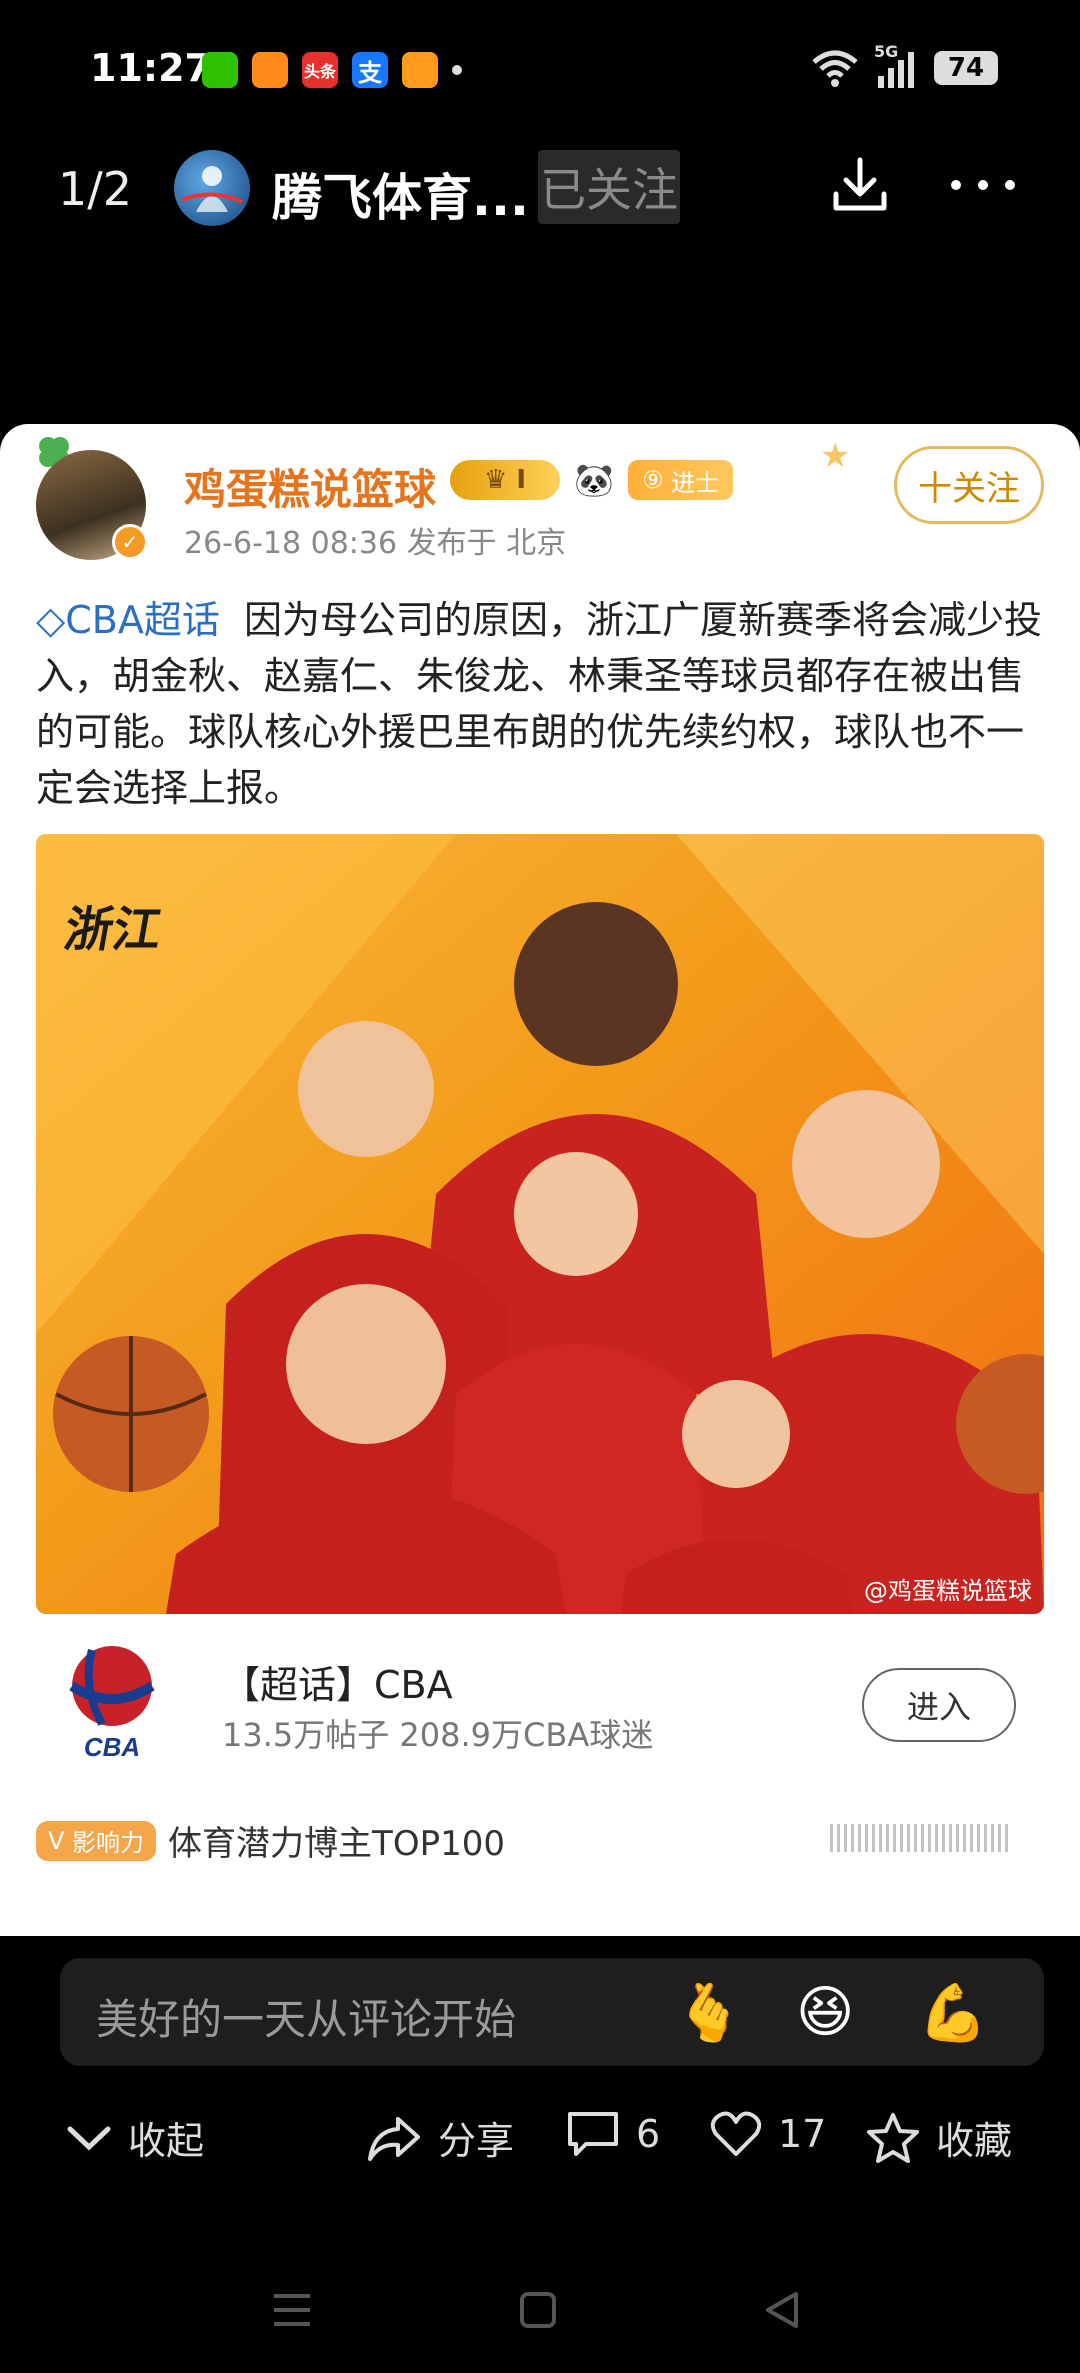 The image size is (1080, 2373). I want to click on barcode-decoration, so click(920, 1838).